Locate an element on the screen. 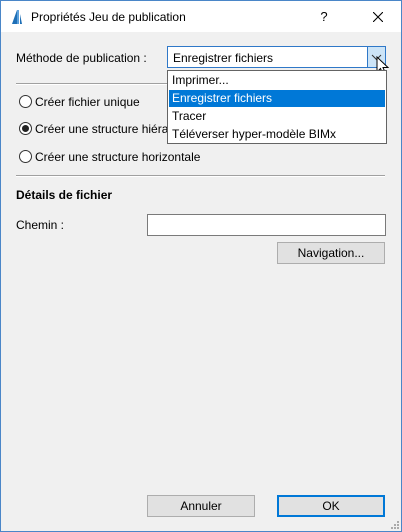 The width and height of the screenshot is (402, 532). help-button: ? is located at coordinates (324, 16).